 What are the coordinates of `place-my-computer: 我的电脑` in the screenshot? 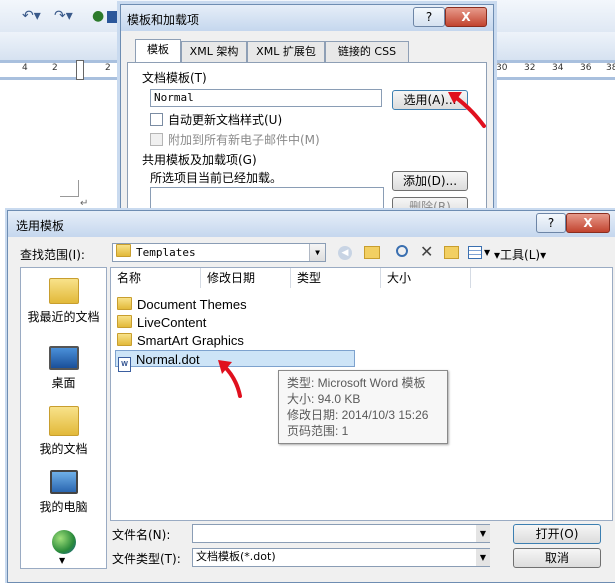 It's located at (63, 492).